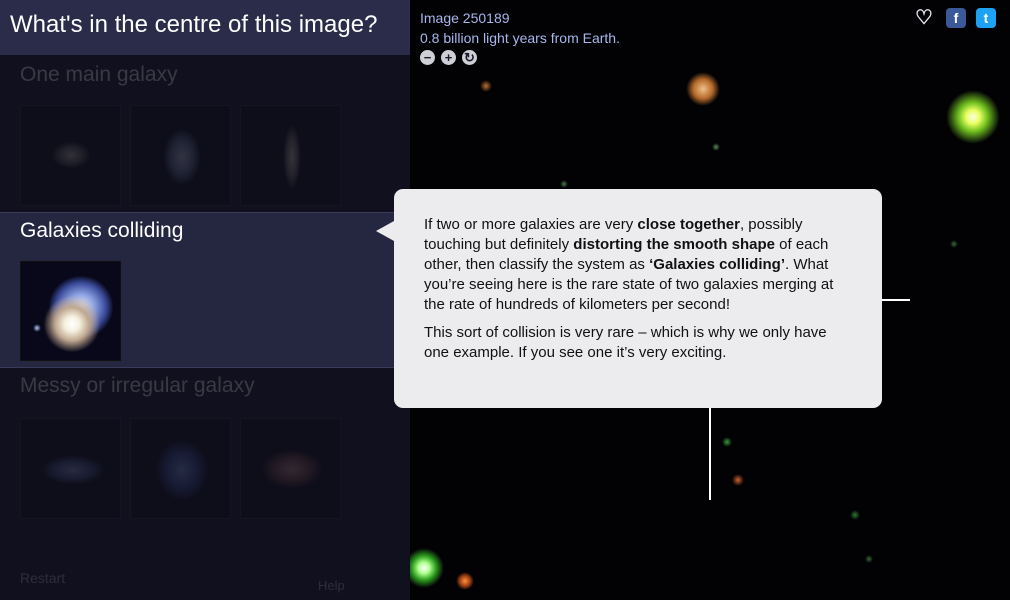 This screenshot has height=600, width=1010. Describe the element at coordinates (465, 18) in the screenshot. I see `image-id: Image 250189` at that location.